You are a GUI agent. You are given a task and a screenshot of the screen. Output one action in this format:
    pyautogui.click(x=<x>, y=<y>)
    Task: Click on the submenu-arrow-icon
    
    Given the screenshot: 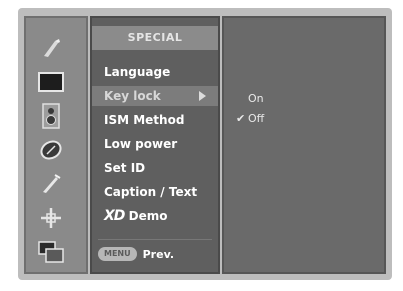 What is the action you would take?
    pyautogui.click(x=202, y=96)
    